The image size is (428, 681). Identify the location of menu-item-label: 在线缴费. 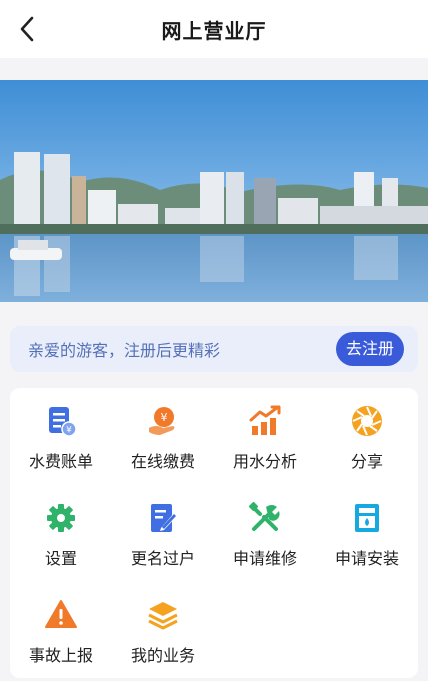
(162, 461).